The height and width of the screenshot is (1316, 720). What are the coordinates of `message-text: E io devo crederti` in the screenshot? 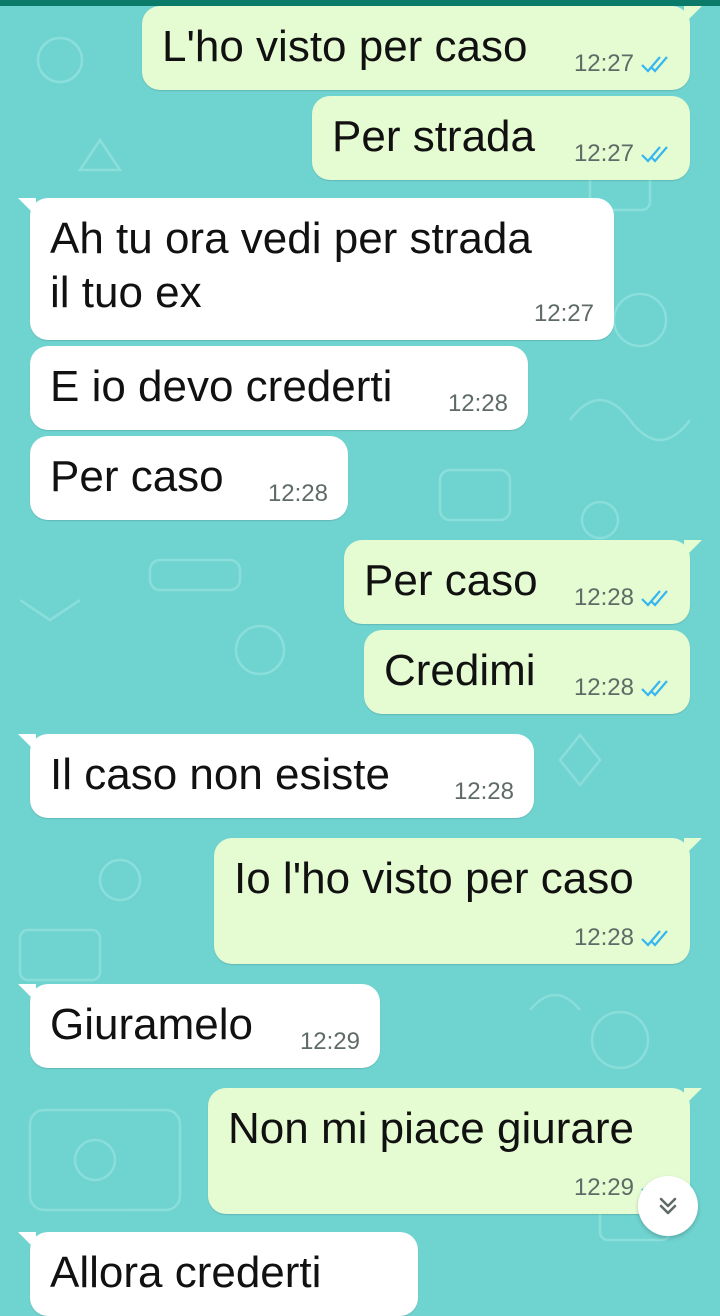 It's located at (221, 386).